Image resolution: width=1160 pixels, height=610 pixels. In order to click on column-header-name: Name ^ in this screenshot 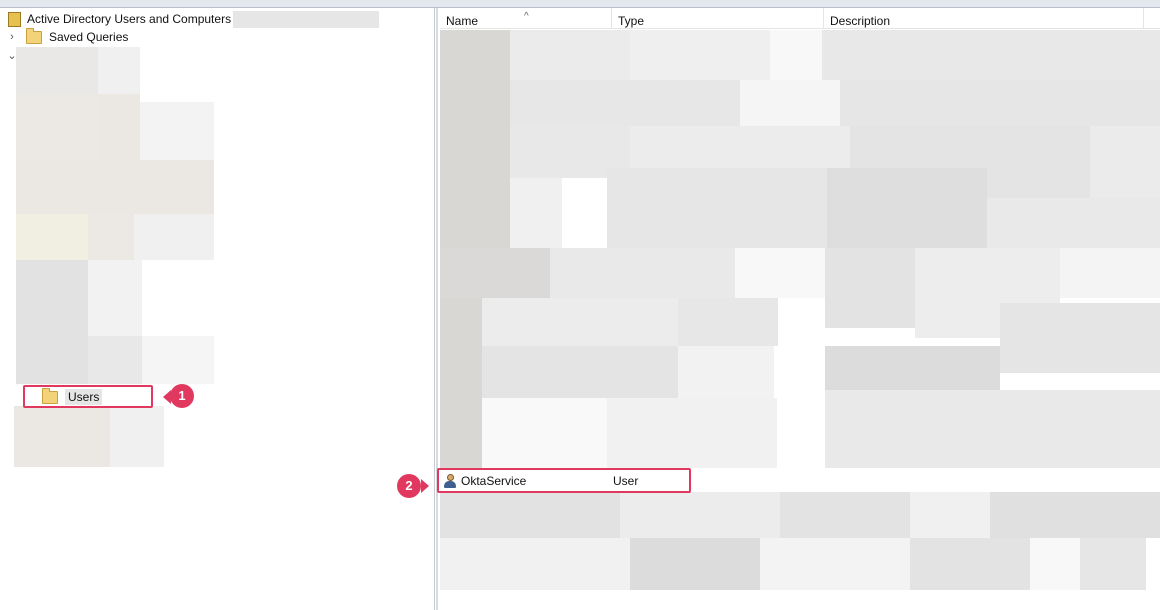, I will do `click(526, 18)`.